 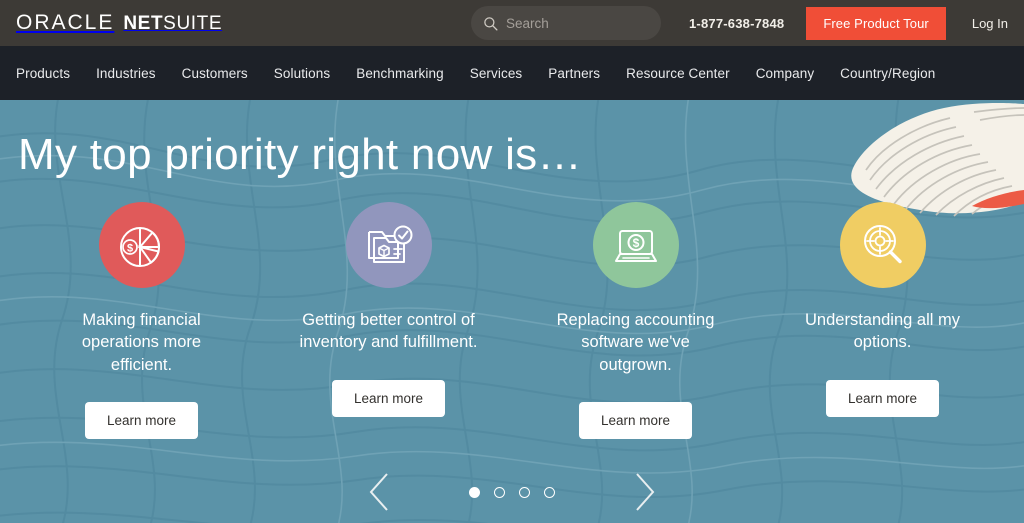 I want to click on top-bar-actions: 1-877-638-7848 Free Product Tour Log In, so click(x=739, y=23).